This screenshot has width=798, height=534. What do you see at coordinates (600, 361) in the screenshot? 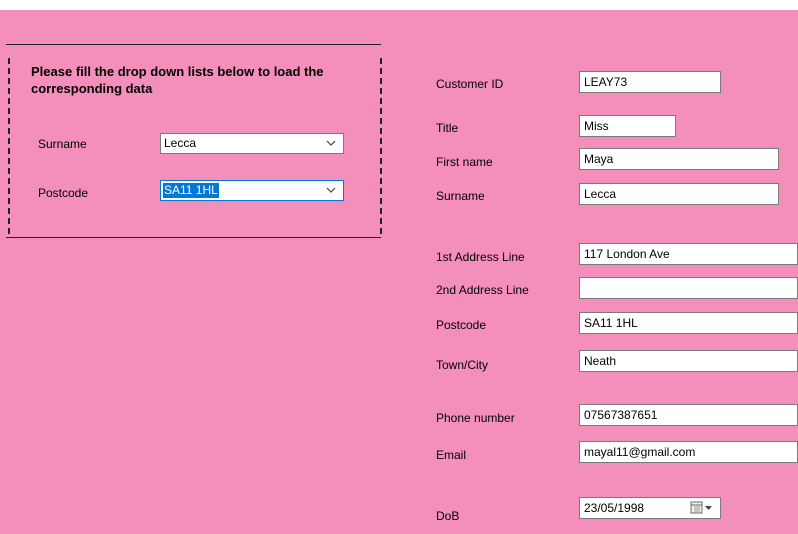
I see `town-value: Neath` at bounding box center [600, 361].